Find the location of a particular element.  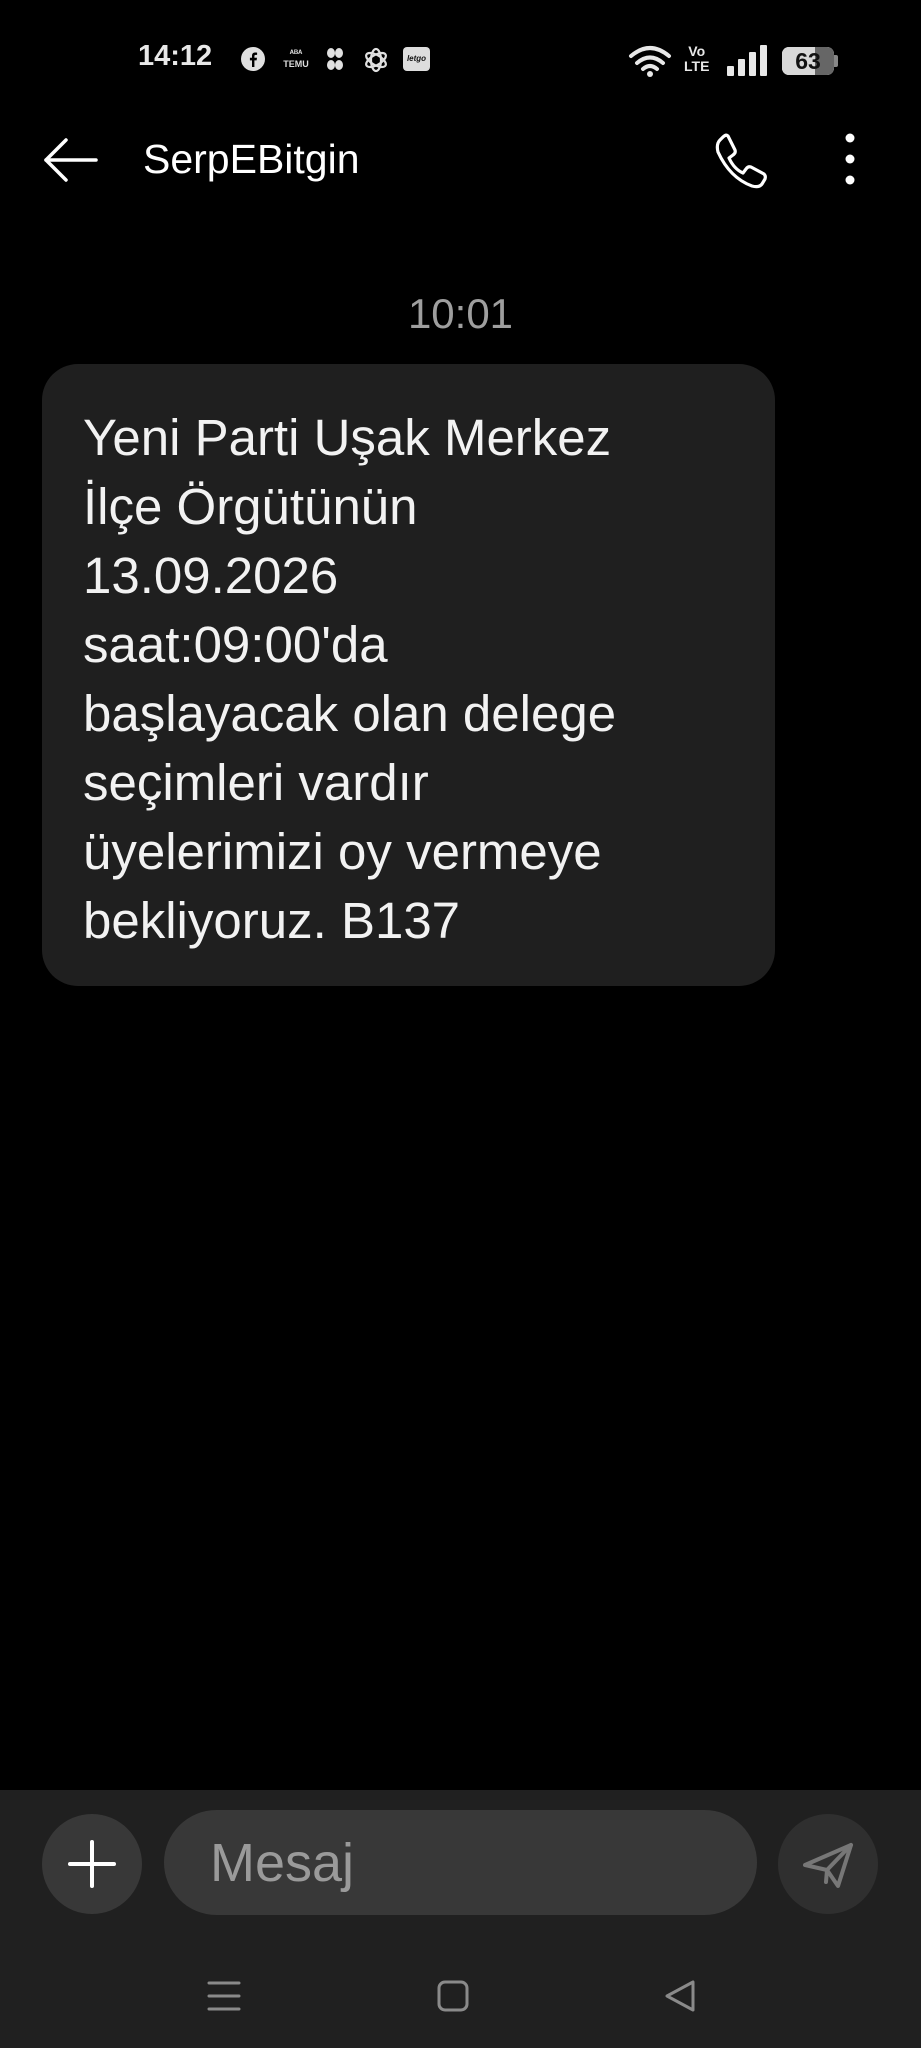

back-button is located at coordinates (72, 160).